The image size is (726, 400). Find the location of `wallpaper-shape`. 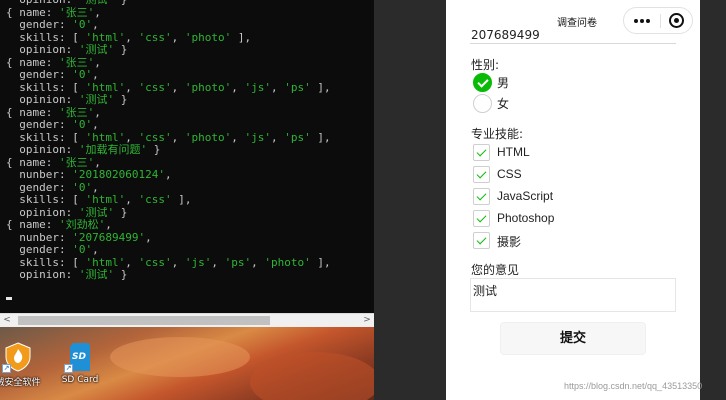

wallpaper-shape is located at coordinates (180, 357).